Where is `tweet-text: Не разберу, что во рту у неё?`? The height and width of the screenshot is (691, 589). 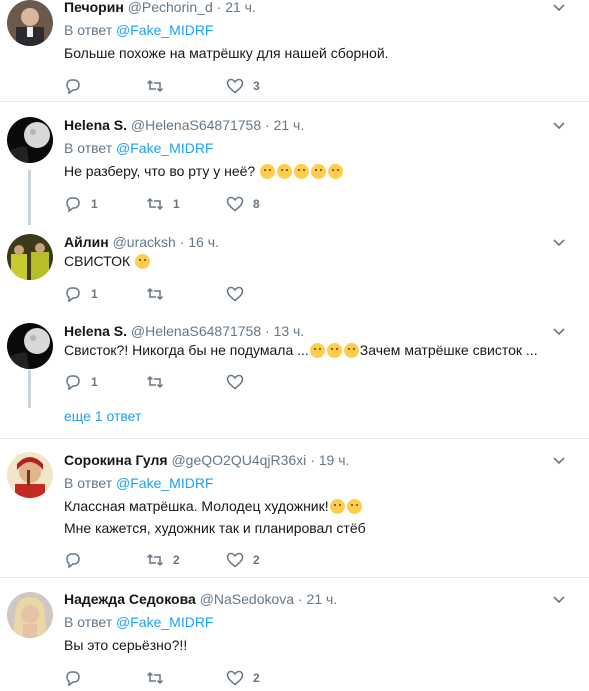 tweet-text: Не разберу, что во рту у неё? is located at coordinates (204, 171).